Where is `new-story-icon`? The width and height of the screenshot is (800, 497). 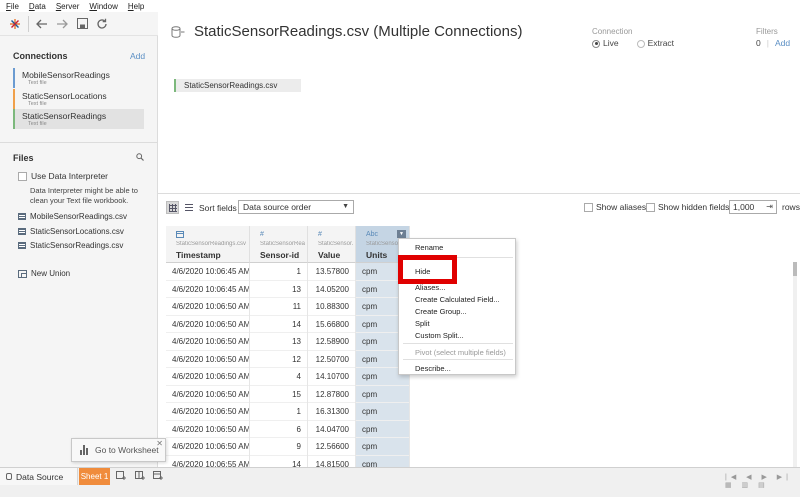
new-story-icon is located at coordinates (158, 476).